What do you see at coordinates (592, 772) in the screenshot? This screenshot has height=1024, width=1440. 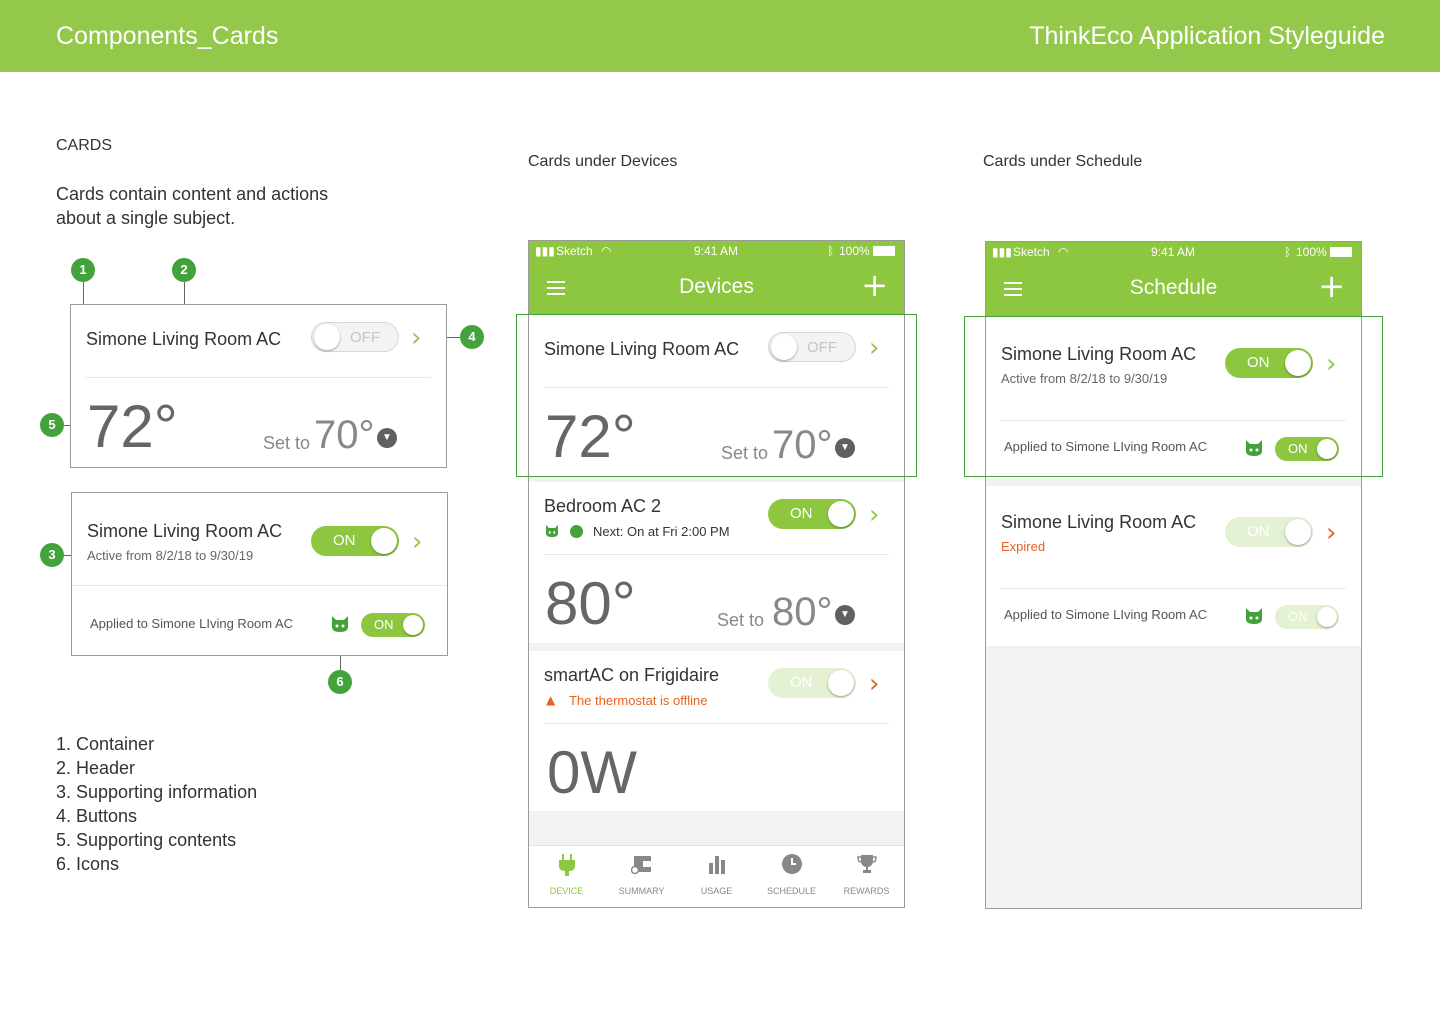 I see `power-reading: 0W` at bounding box center [592, 772].